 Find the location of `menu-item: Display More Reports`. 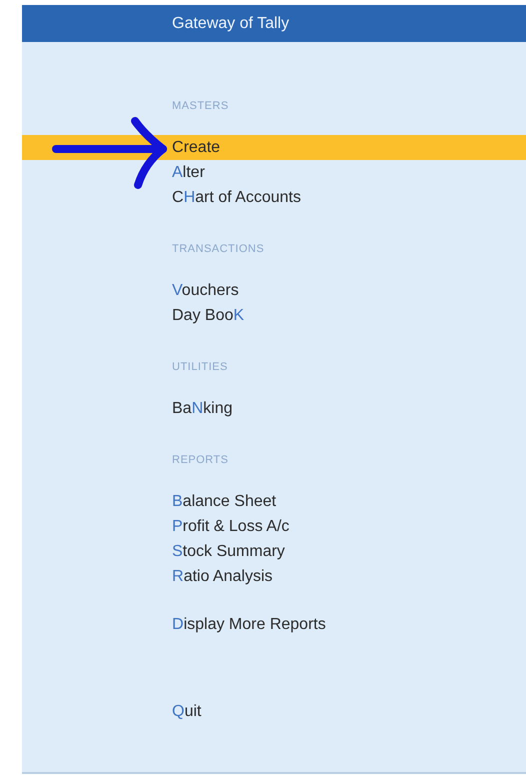

menu-item: Display More Reports is located at coordinates (274, 624).